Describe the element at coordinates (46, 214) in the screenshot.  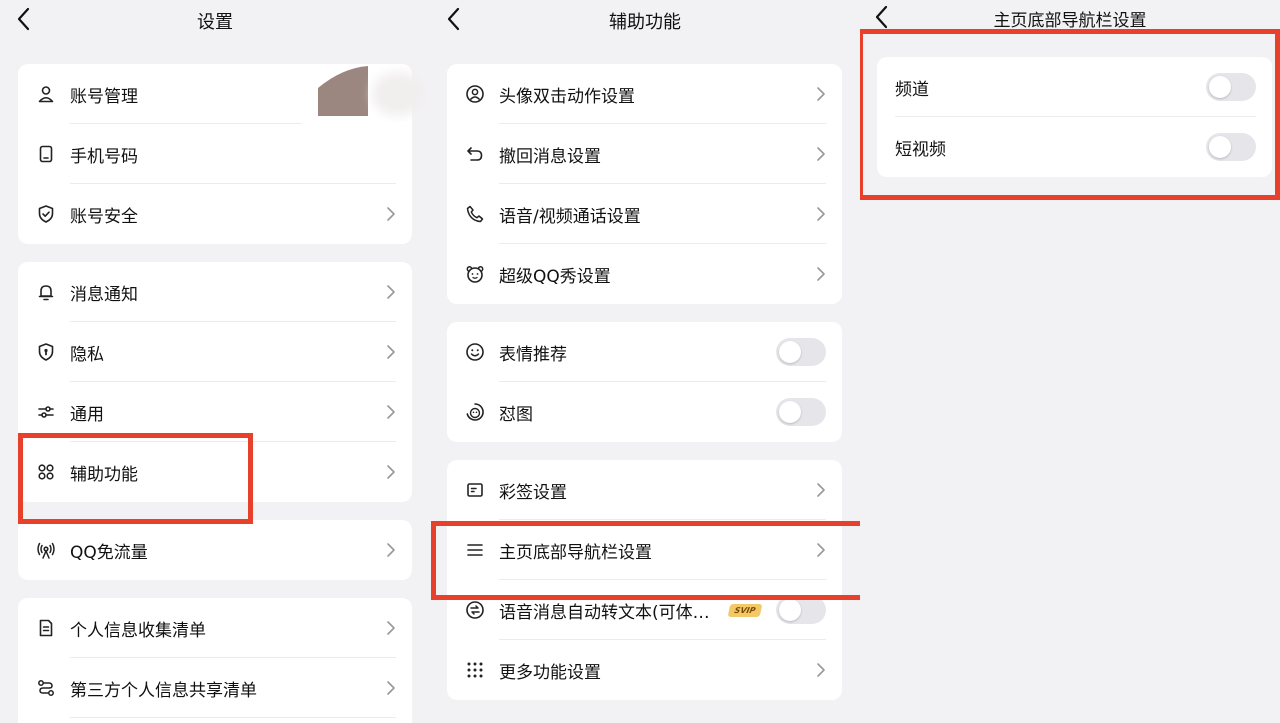
I see `shield-check-icon` at that location.